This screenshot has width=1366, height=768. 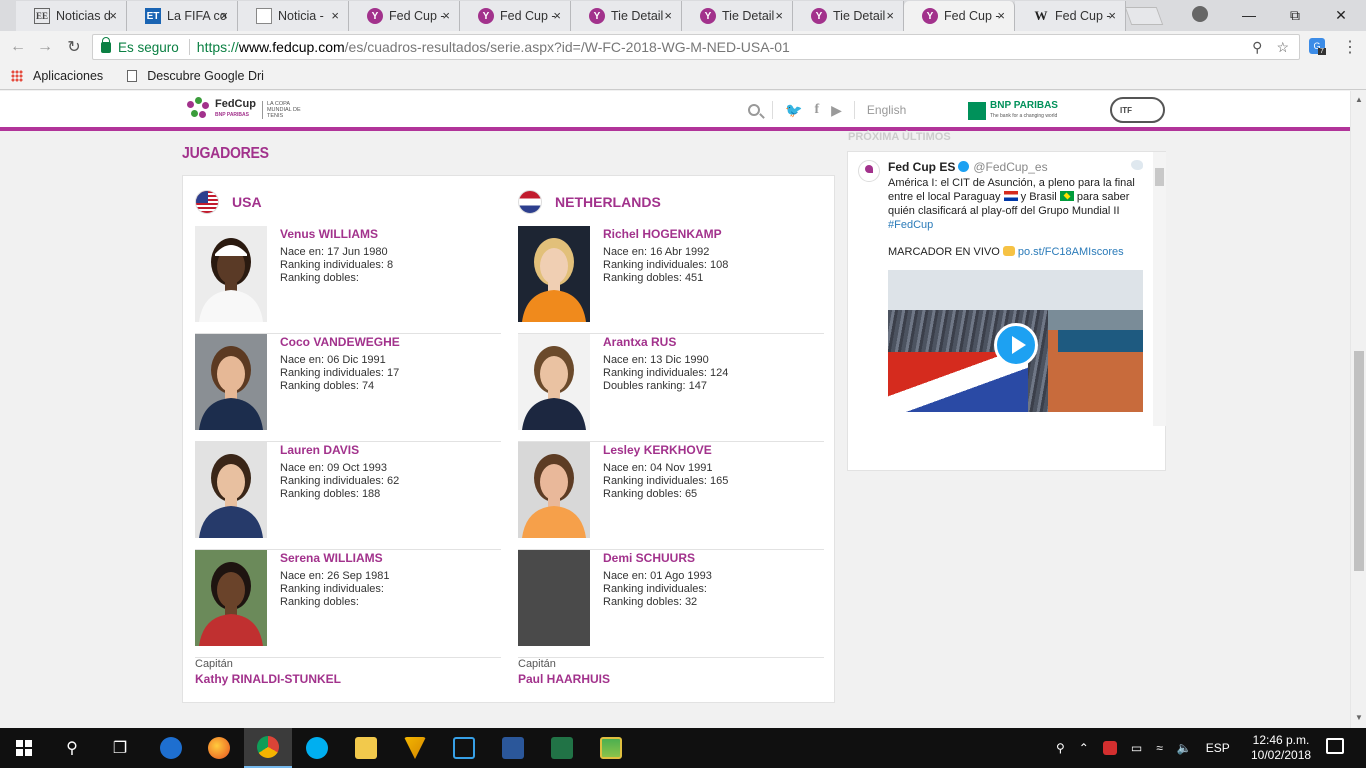 I want to click on forward-button: →, so click(x=45, y=47).